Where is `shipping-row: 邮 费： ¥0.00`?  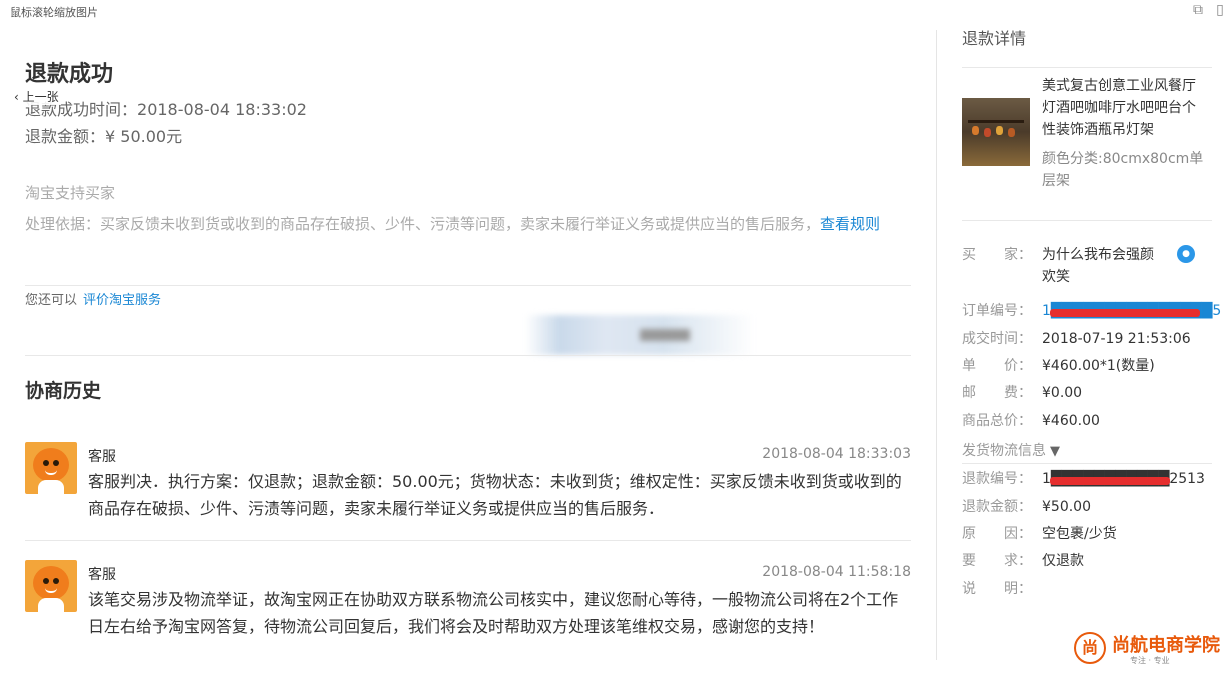
shipping-row: 邮 费： ¥0.00 is located at coordinates (1022, 393).